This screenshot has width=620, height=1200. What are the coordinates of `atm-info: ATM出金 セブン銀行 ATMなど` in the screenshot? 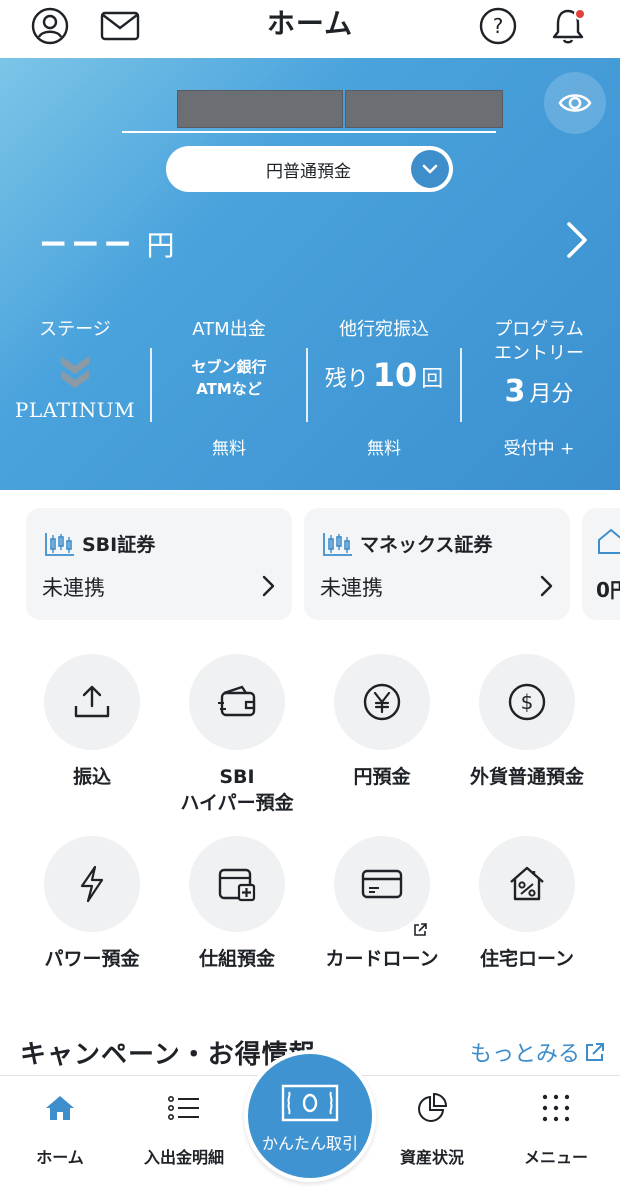 It's located at (229, 359).